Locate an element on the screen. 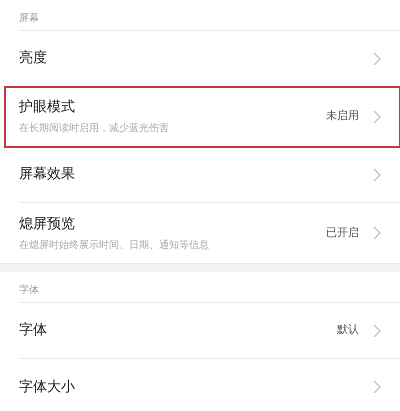 This screenshot has width=400, height=411. settings-row: 熄屏预览 在熄屏时始终展示时间、日期、通知等信息 已开启 is located at coordinates (209, 233).